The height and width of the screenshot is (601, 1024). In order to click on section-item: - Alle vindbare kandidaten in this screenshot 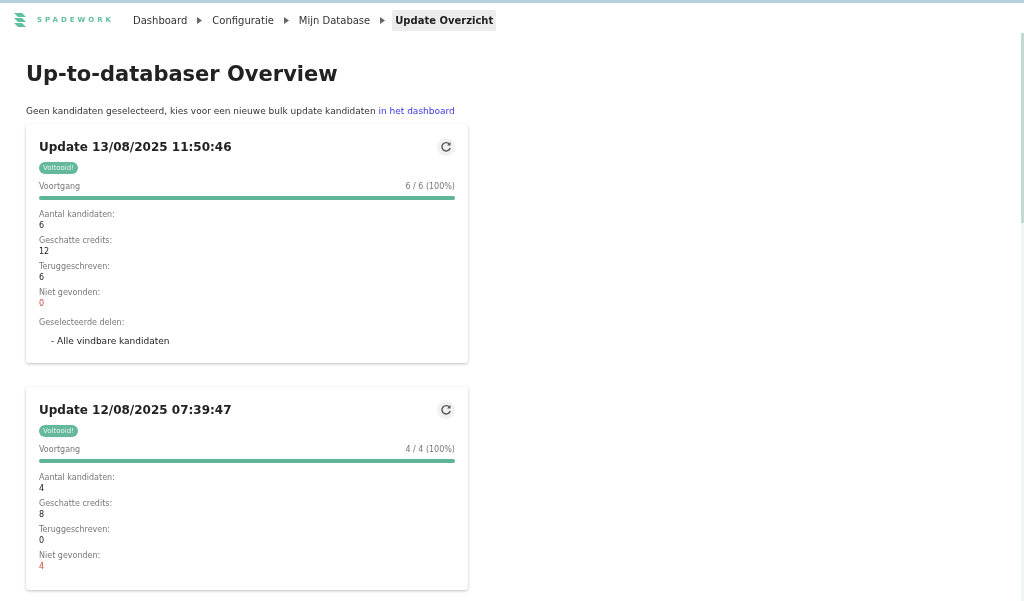, I will do `click(110, 341)`.